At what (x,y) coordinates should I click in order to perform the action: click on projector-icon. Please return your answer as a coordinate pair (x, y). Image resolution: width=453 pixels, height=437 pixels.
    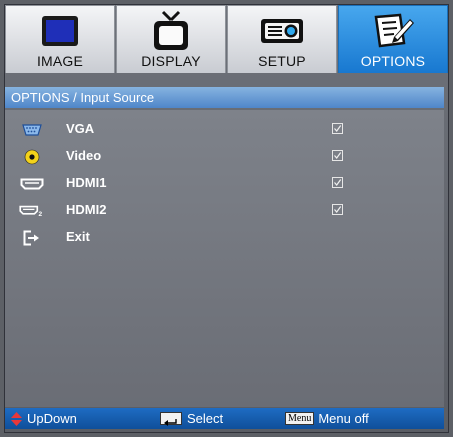
    Looking at the image, I should click on (282, 31).